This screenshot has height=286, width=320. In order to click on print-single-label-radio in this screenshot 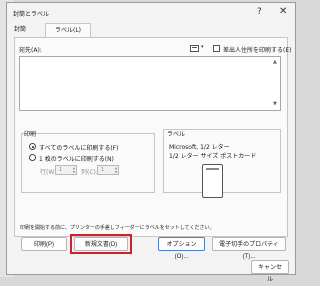, I will do `click(32, 157)`.